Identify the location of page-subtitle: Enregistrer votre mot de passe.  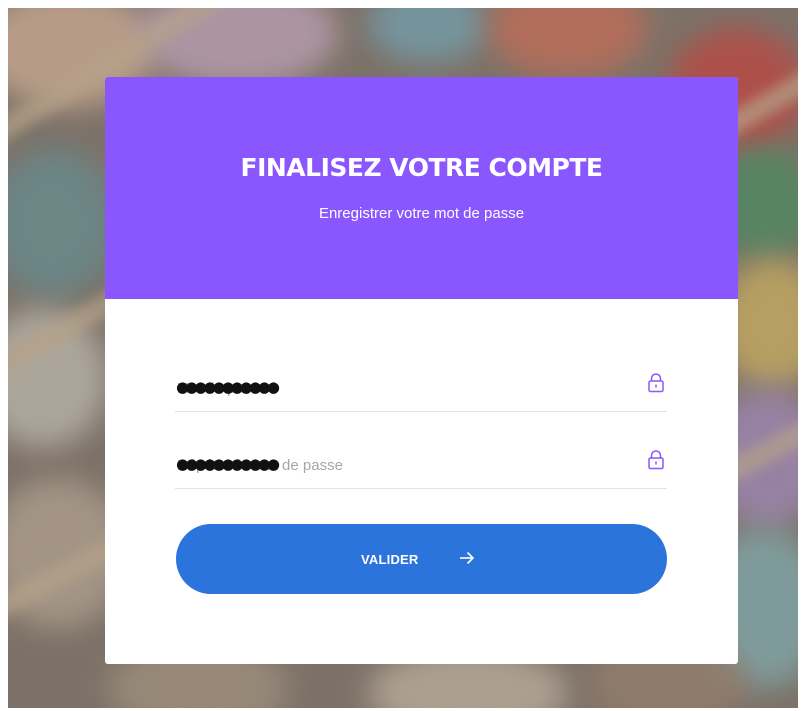
(421, 213).